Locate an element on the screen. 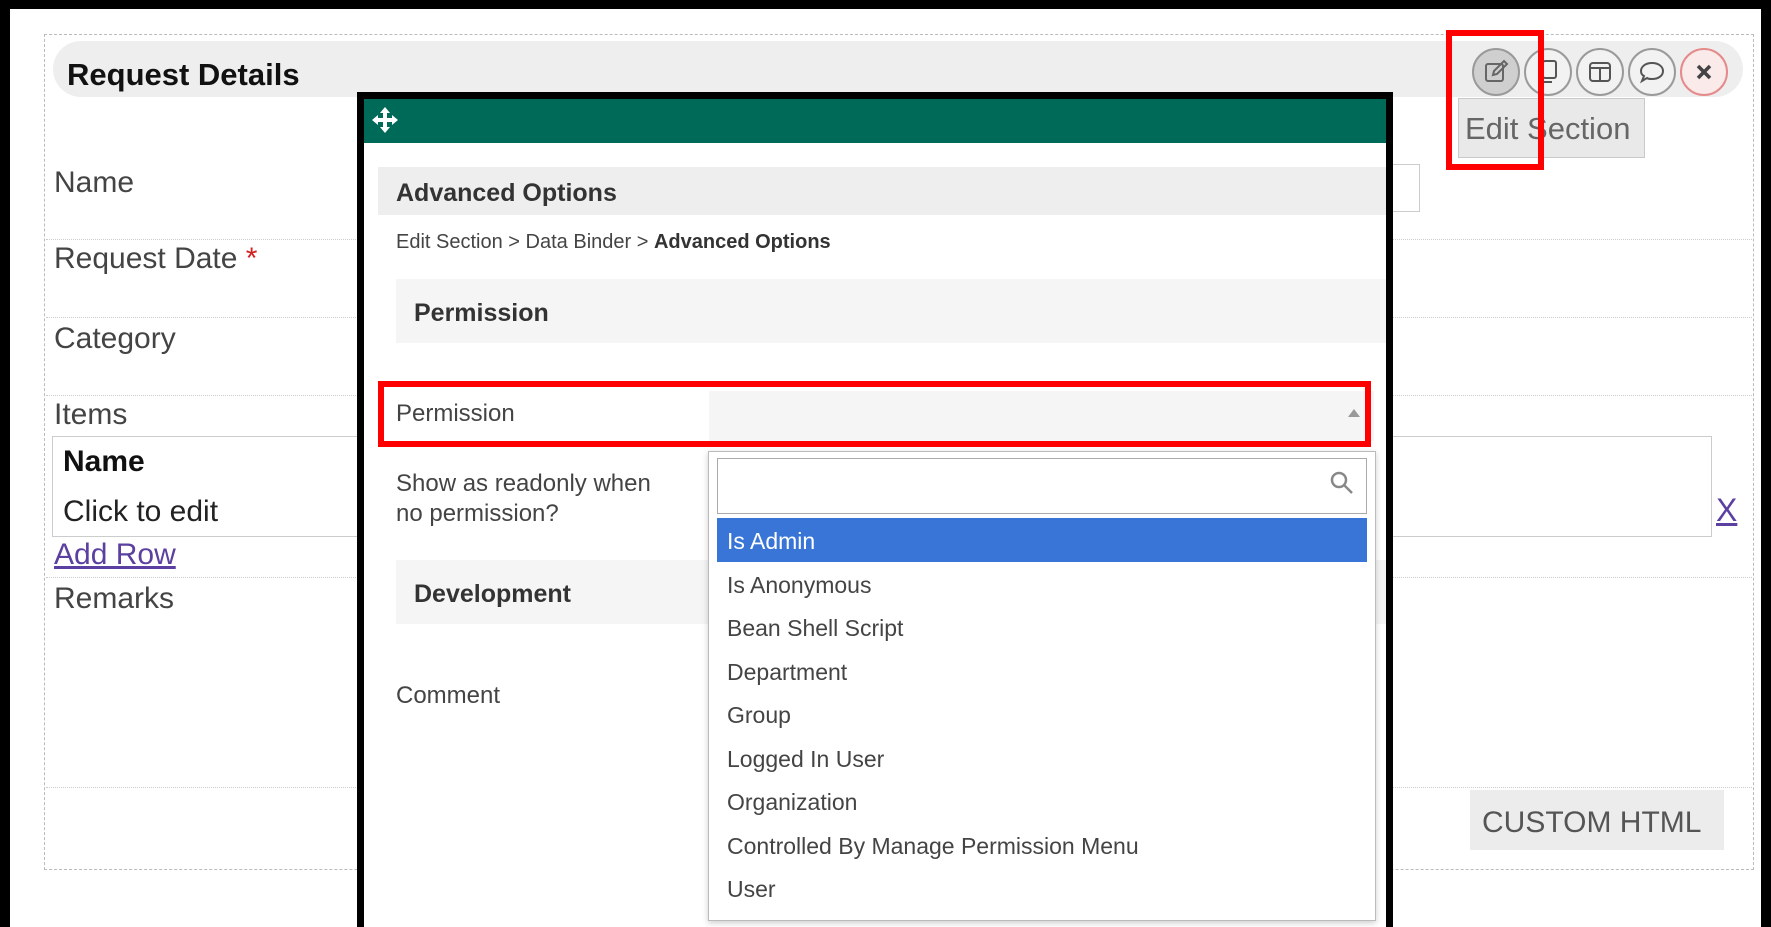 The image size is (1771, 927). permission-label: Permission is located at coordinates (455, 413).